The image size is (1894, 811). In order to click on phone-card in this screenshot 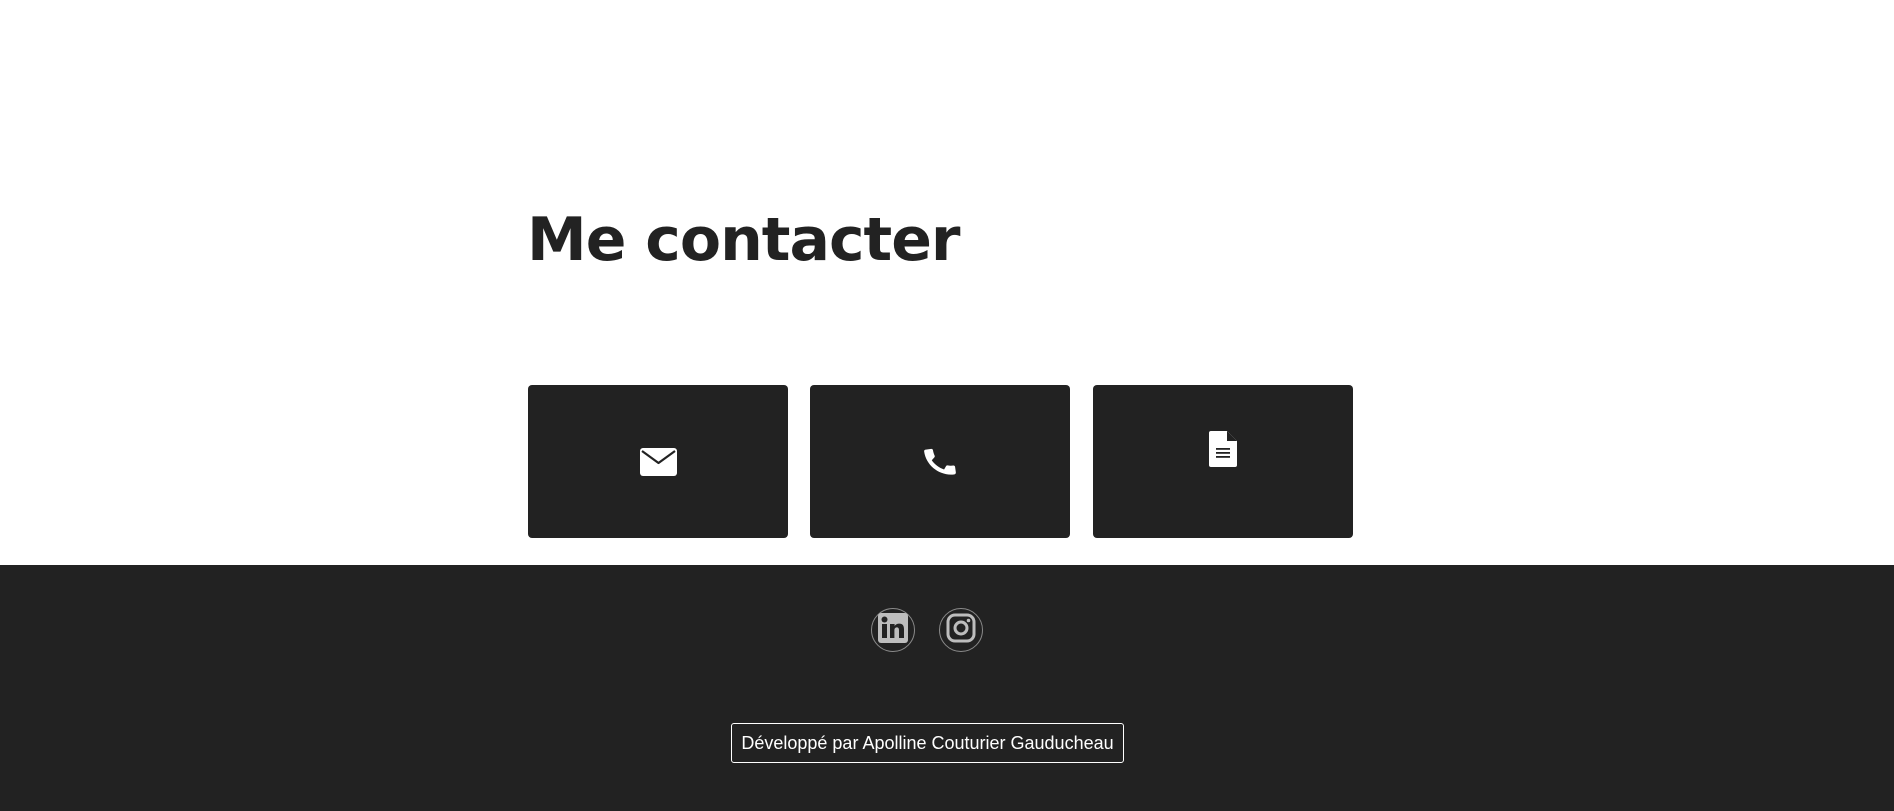, I will do `click(940, 461)`.